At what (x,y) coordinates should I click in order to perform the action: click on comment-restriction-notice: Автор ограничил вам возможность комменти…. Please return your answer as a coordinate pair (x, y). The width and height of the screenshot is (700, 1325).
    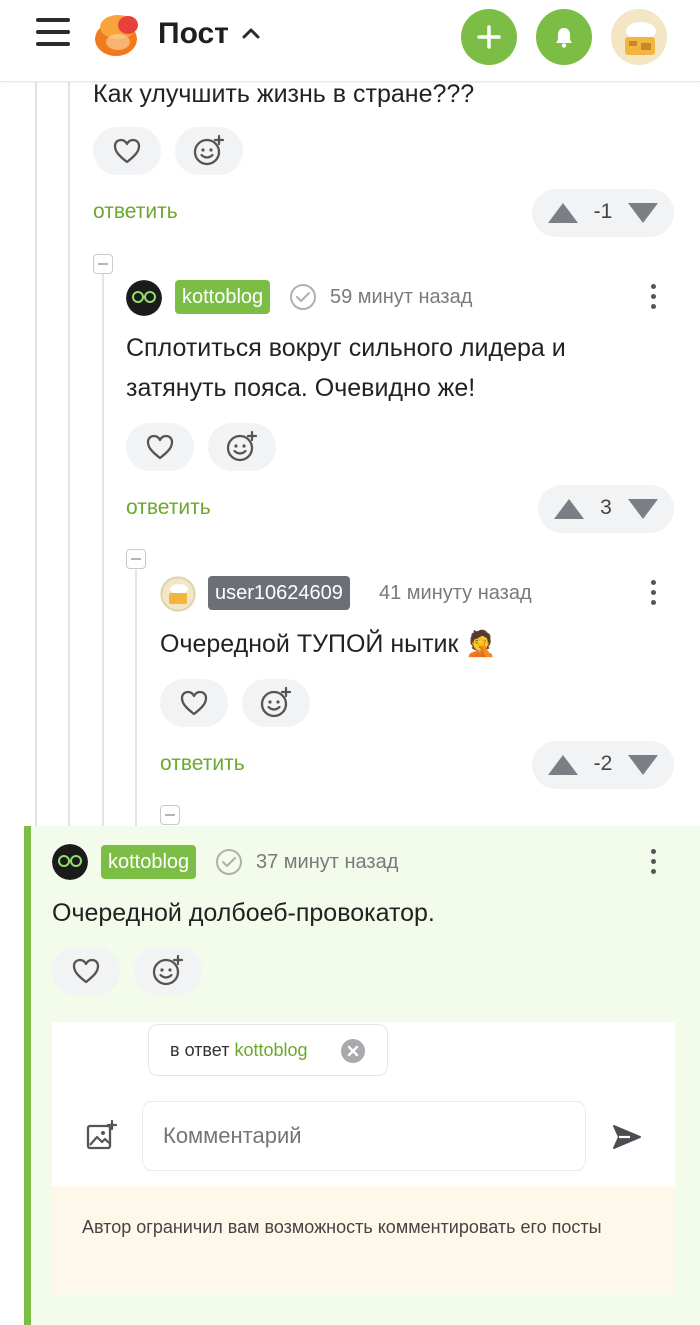
    Looking at the image, I should click on (363, 1240).